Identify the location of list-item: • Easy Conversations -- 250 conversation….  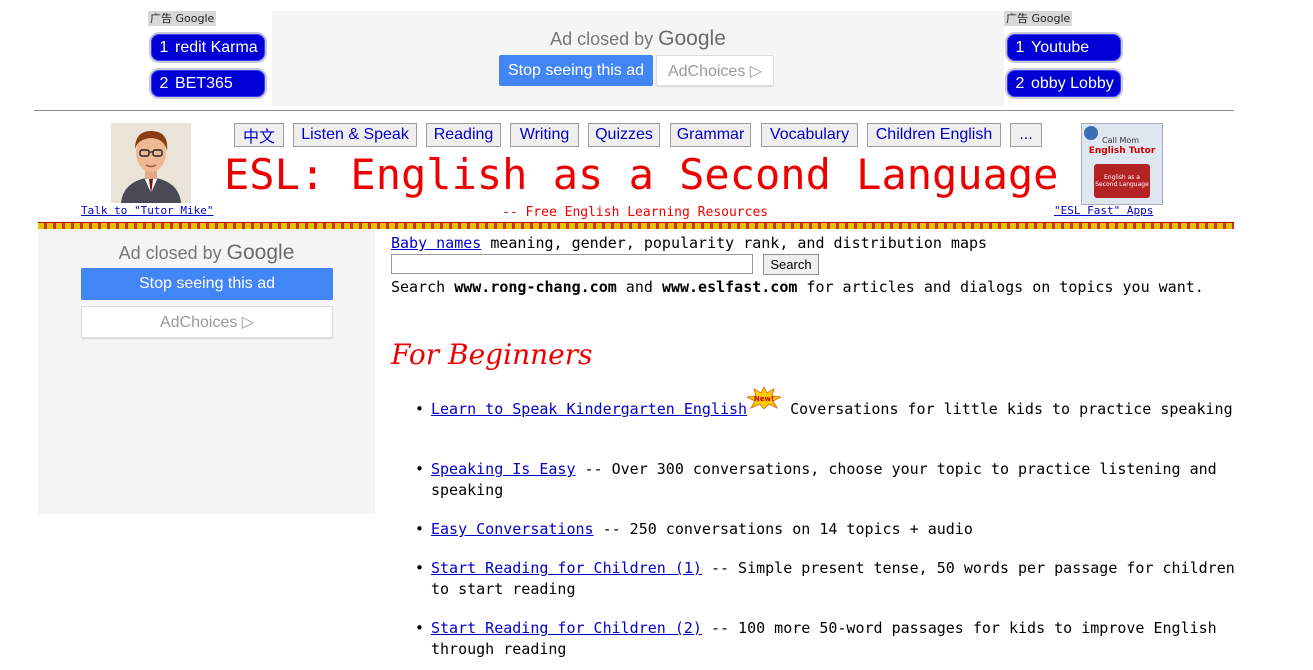
(825, 529).